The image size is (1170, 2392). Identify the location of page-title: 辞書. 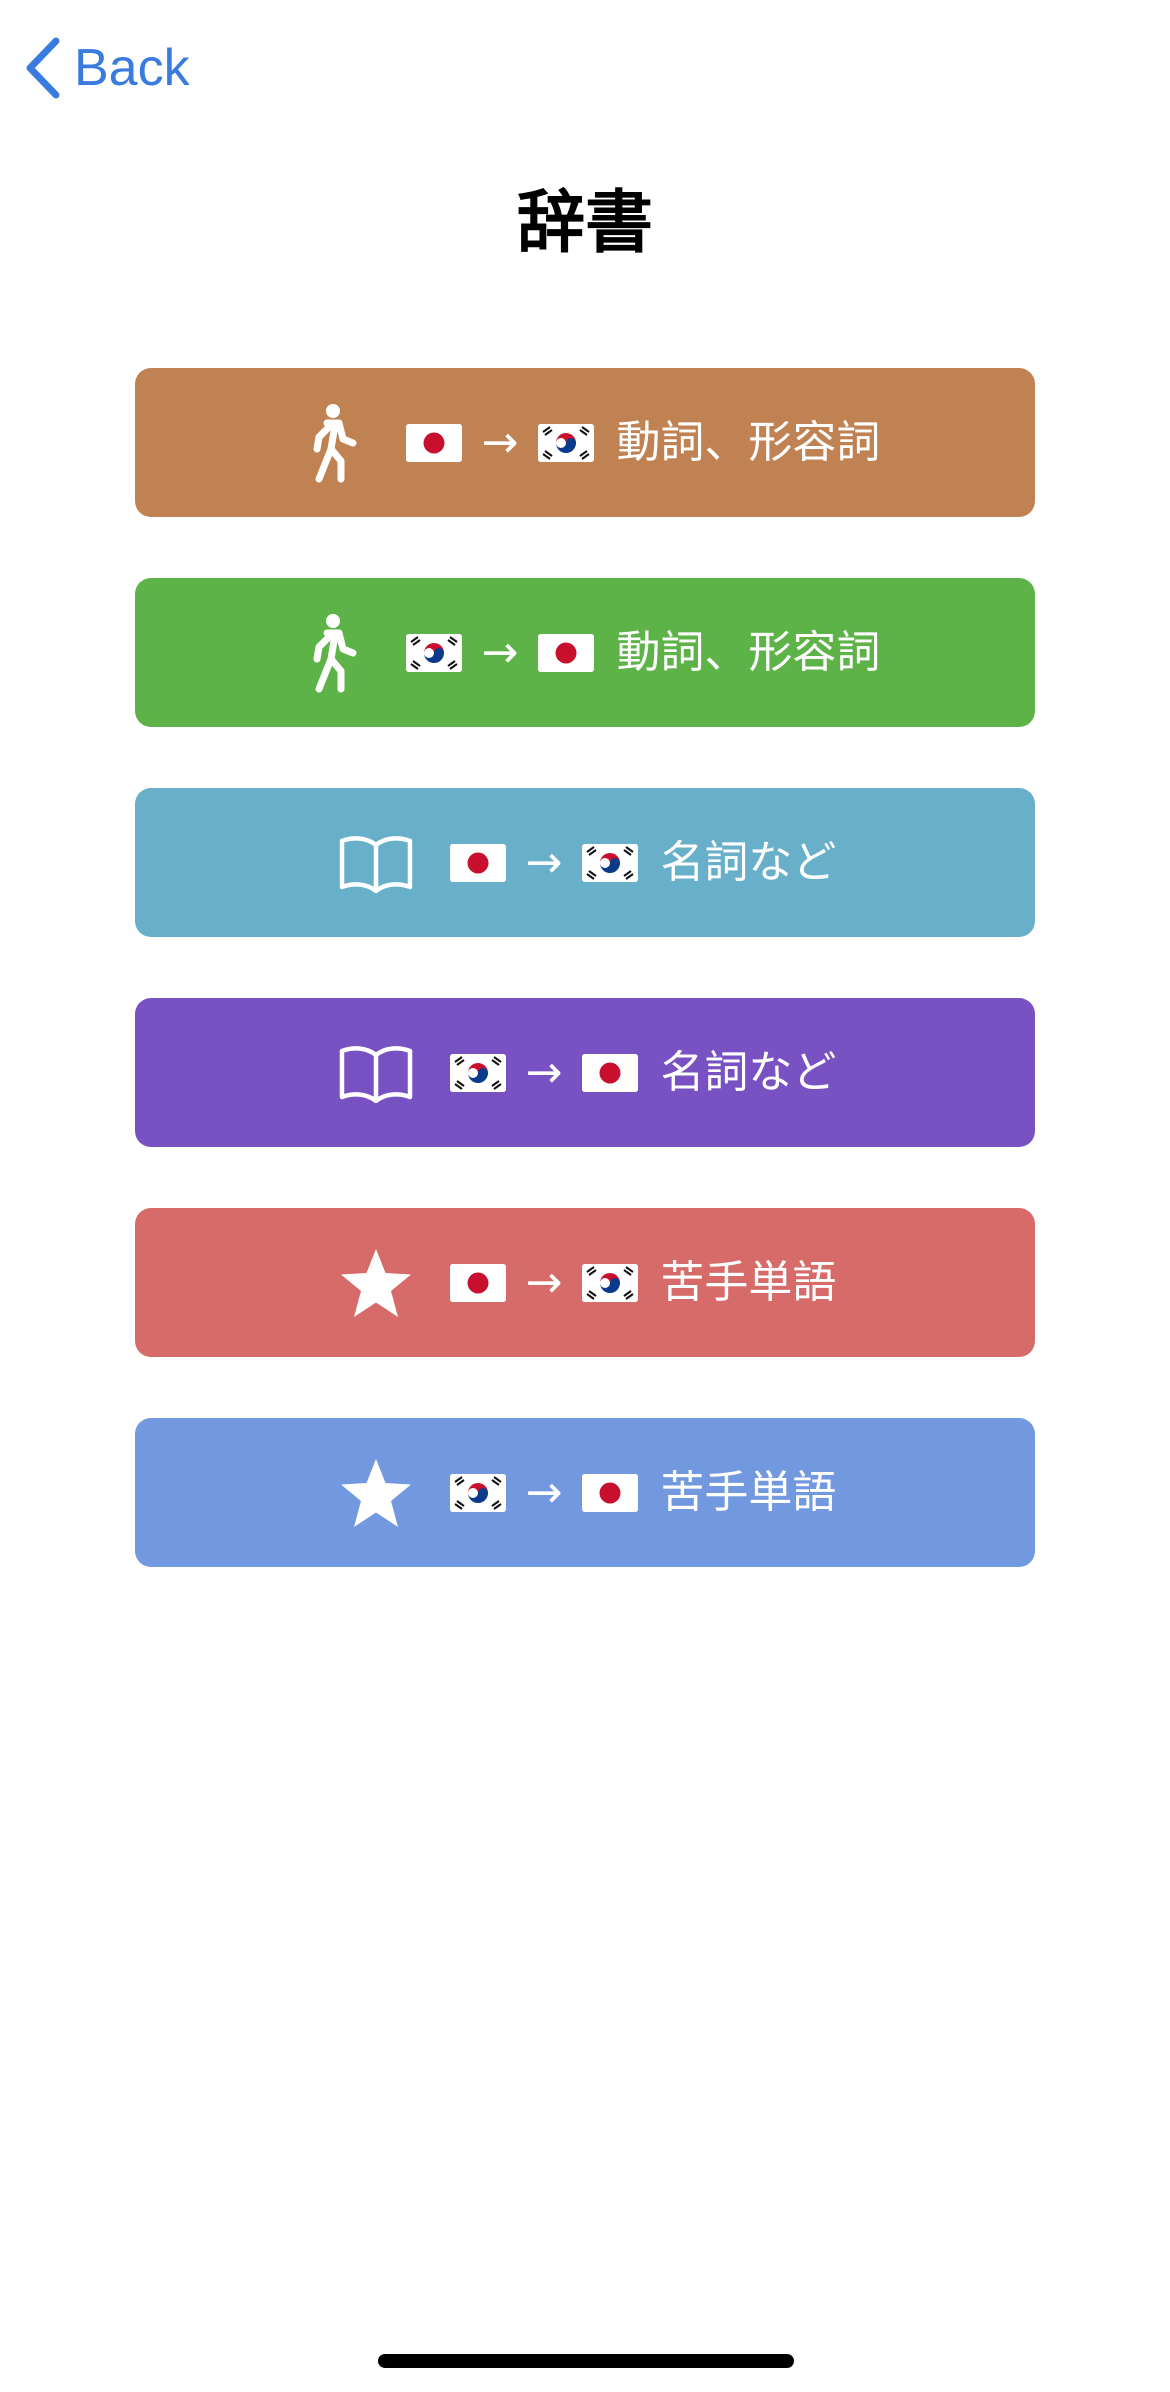
(584, 223).